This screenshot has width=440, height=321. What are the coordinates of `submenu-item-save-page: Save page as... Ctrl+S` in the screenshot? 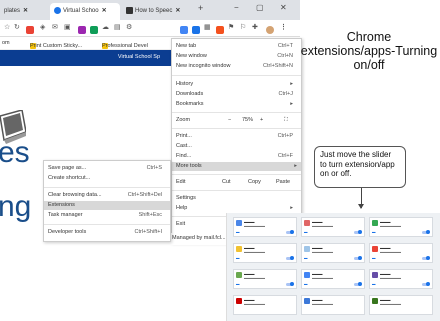 It's located at (107, 168).